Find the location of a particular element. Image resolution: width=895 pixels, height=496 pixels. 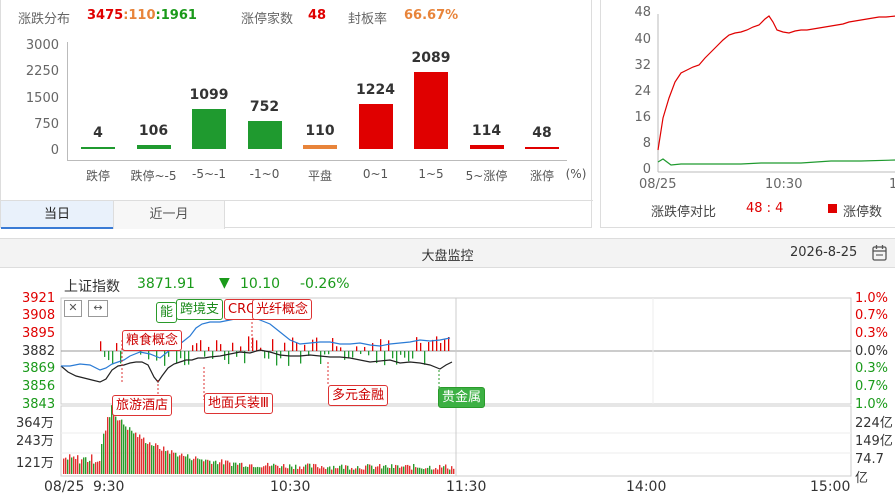

unit-label: (%) is located at coordinates (576, 174).